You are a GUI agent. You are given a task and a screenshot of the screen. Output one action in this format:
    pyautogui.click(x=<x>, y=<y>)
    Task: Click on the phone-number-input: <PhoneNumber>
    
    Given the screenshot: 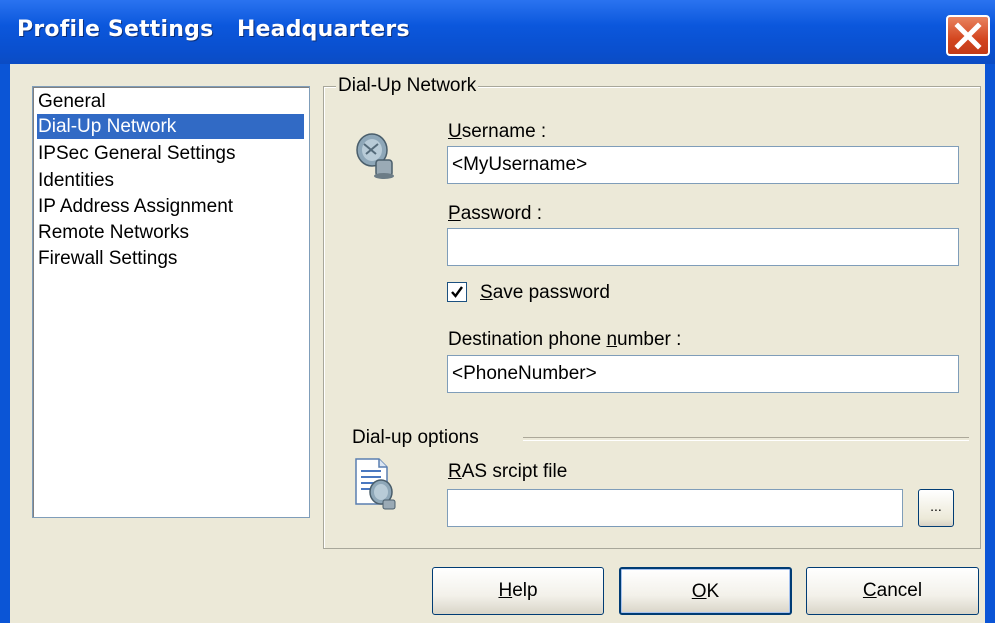 What is the action you would take?
    pyautogui.click(x=703, y=374)
    